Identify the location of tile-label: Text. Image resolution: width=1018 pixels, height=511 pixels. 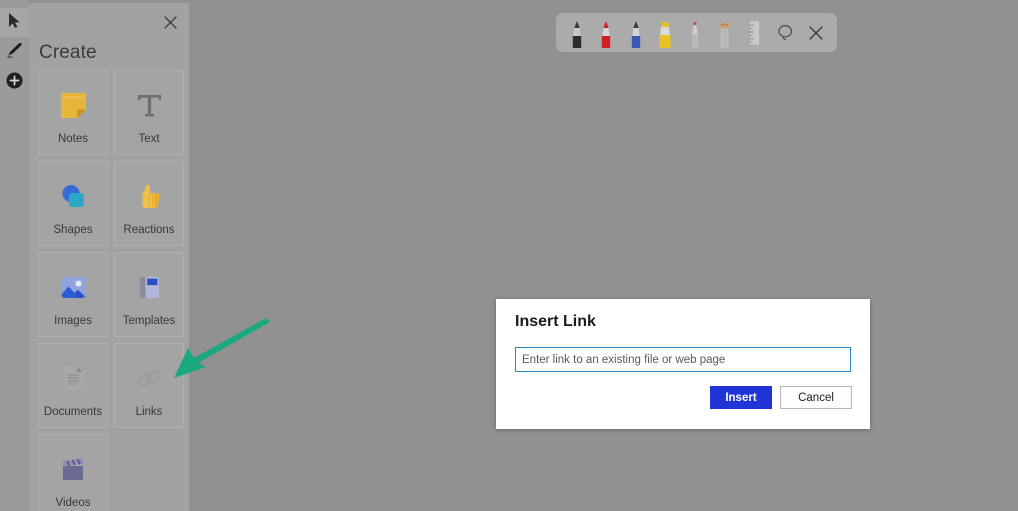
(149, 139).